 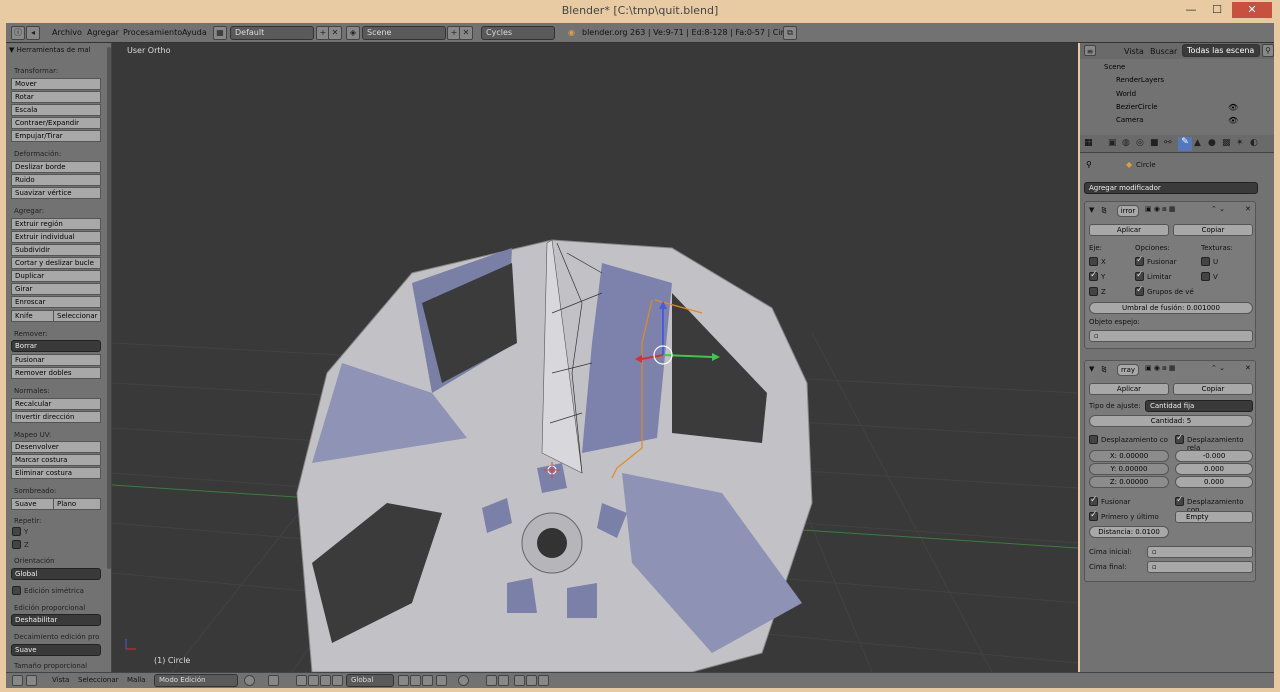 What do you see at coordinates (1171, 308) in the screenshot?
I see `merge-threshold-field: Umbral de fusión: 0.001000` at bounding box center [1171, 308].